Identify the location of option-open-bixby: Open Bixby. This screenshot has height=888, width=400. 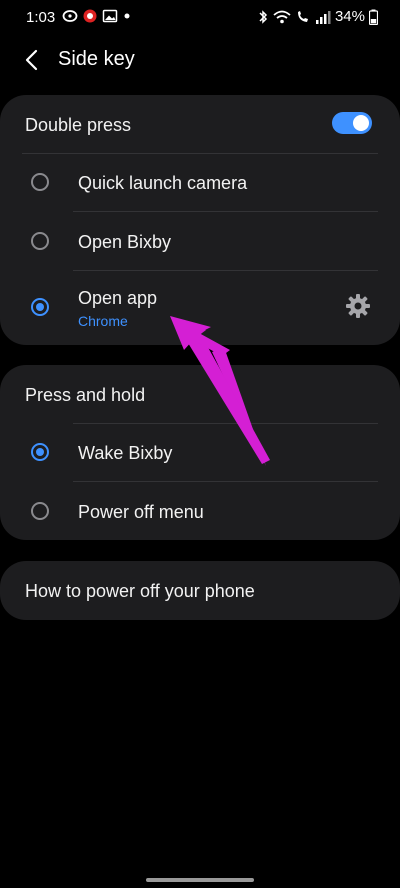
(200, 241).